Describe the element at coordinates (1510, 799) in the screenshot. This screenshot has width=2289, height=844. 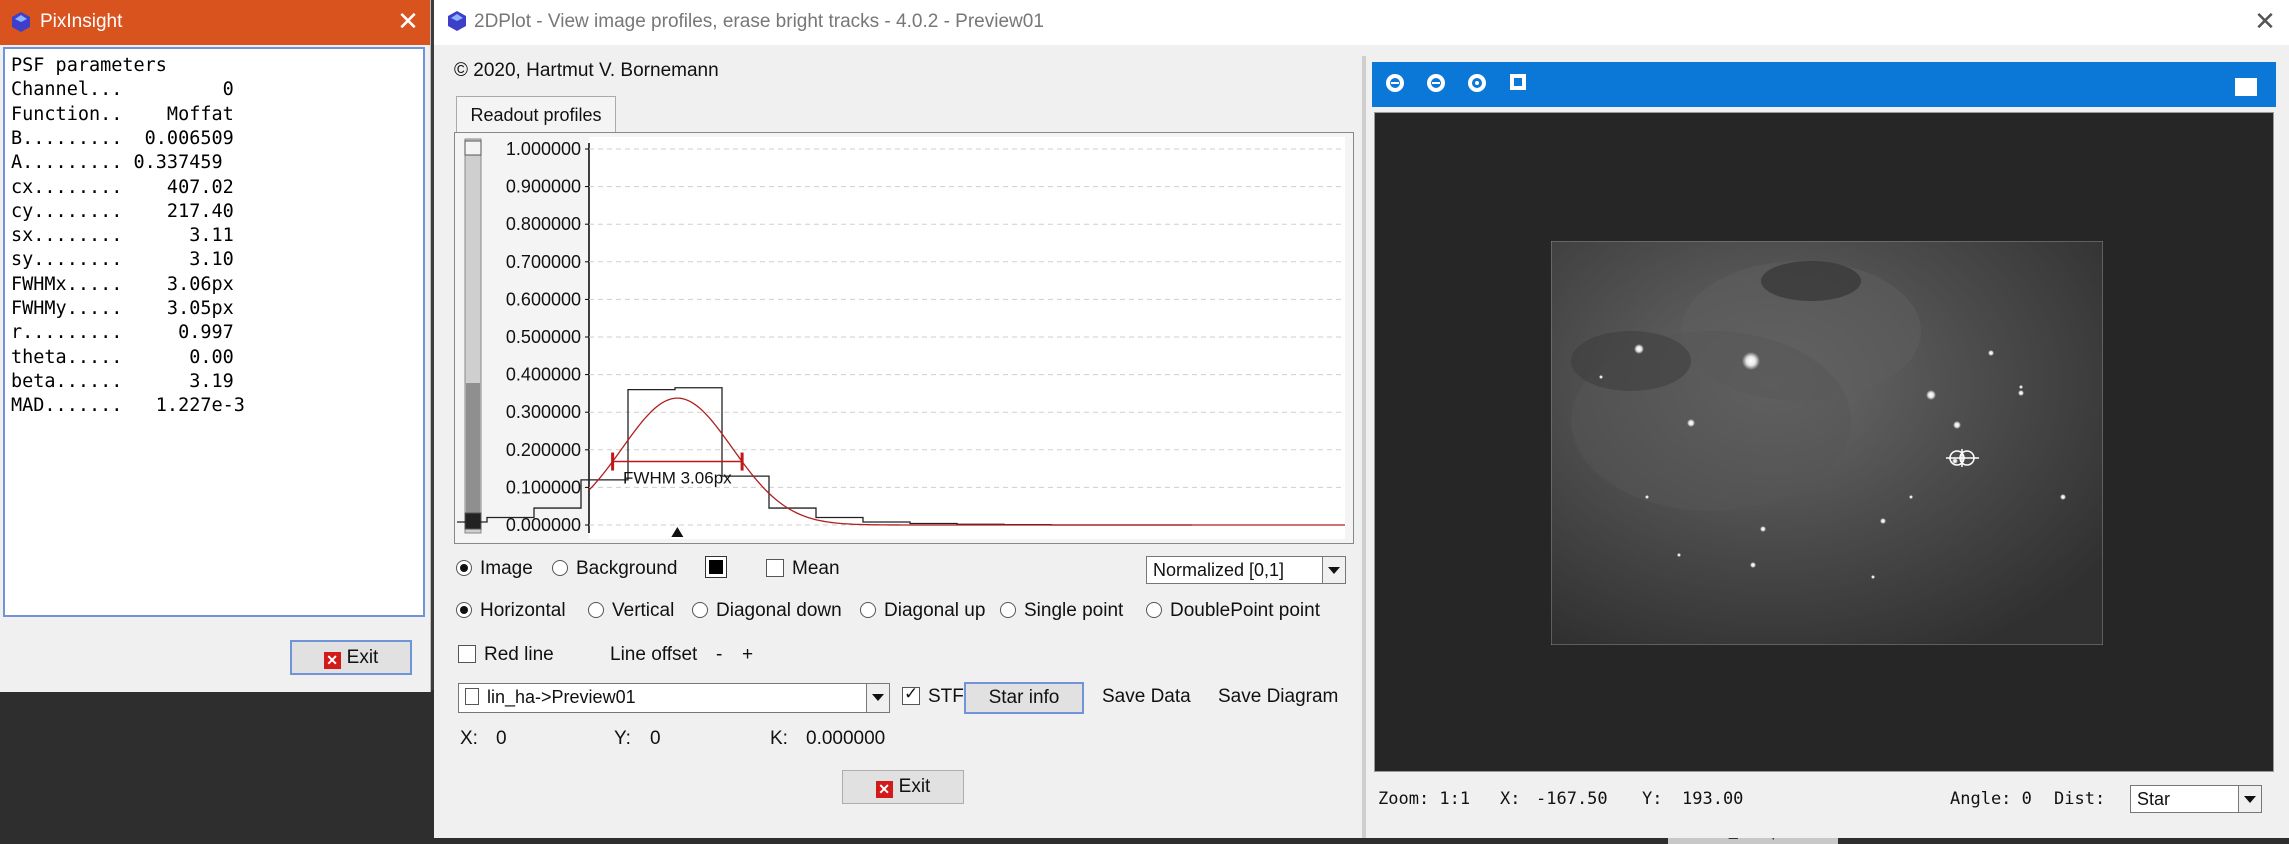
I see `viewer-x-label: X:` at that location.